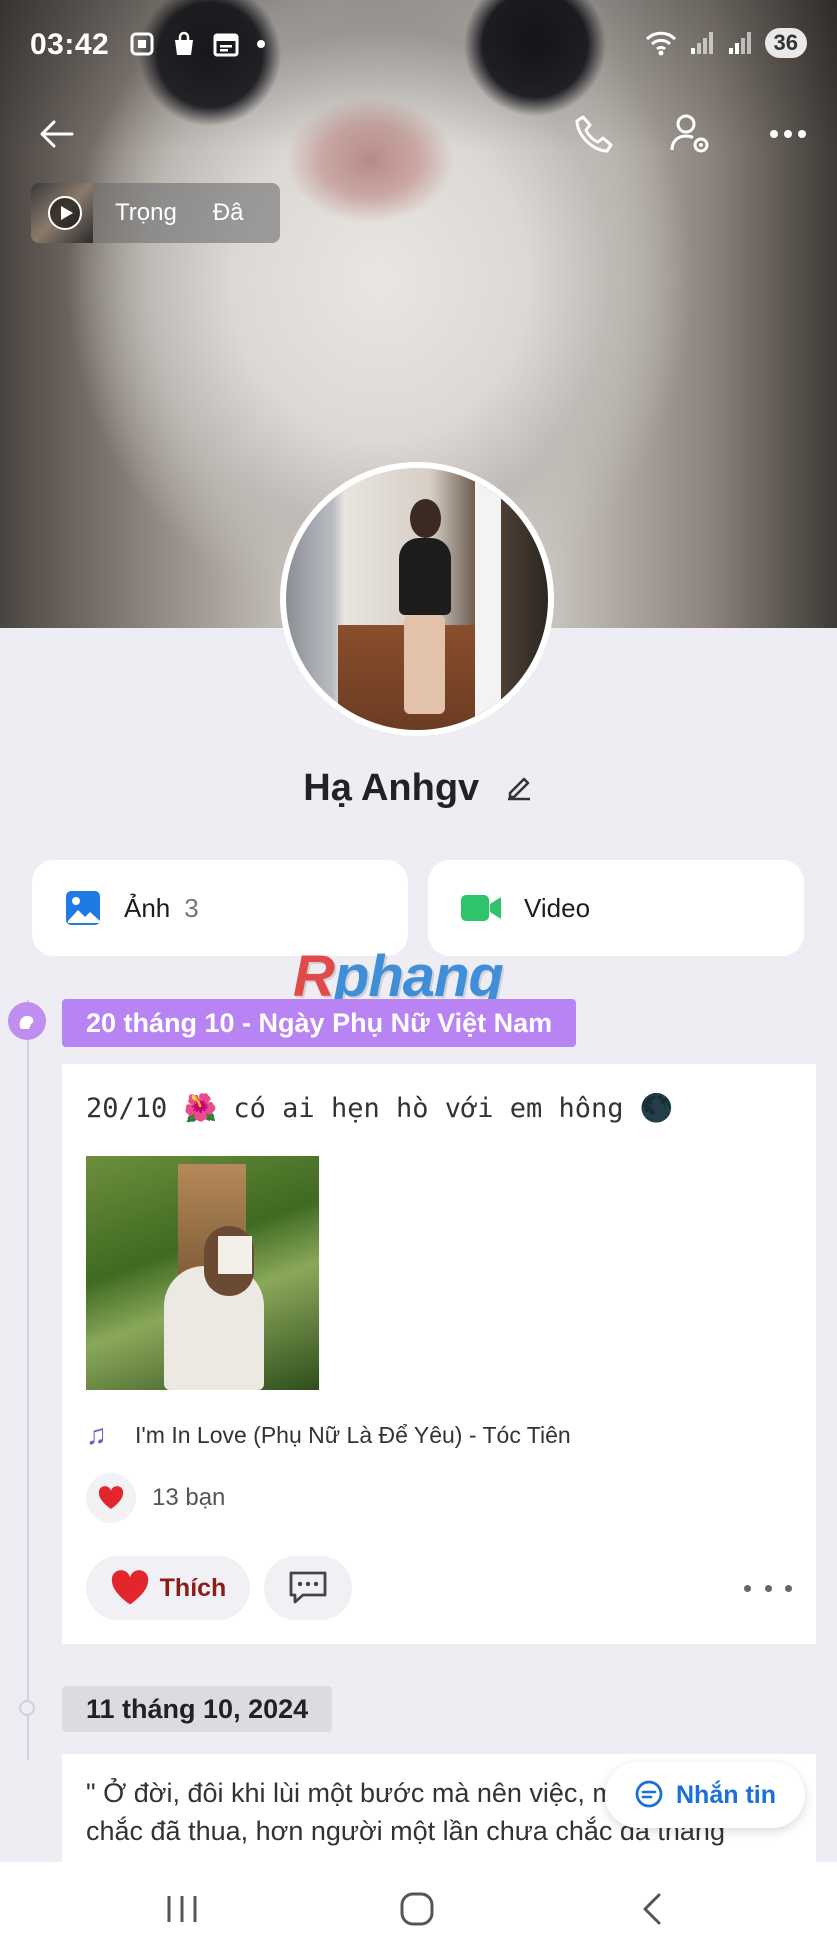  Describe the element at coordinates (146, 212) in the screenshot. I see `music-title-part-1: Trọng` at that location.